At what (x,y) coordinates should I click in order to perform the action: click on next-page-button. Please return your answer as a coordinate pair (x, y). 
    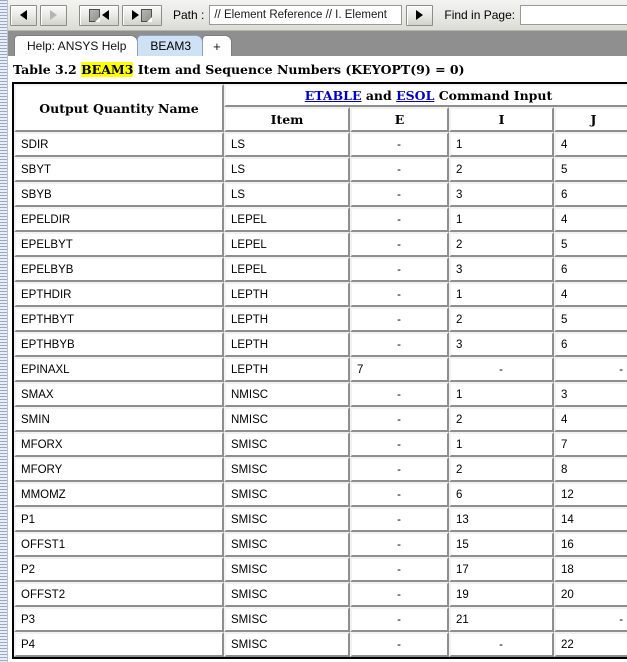
    Looking at the image, I should click on (142, 15).